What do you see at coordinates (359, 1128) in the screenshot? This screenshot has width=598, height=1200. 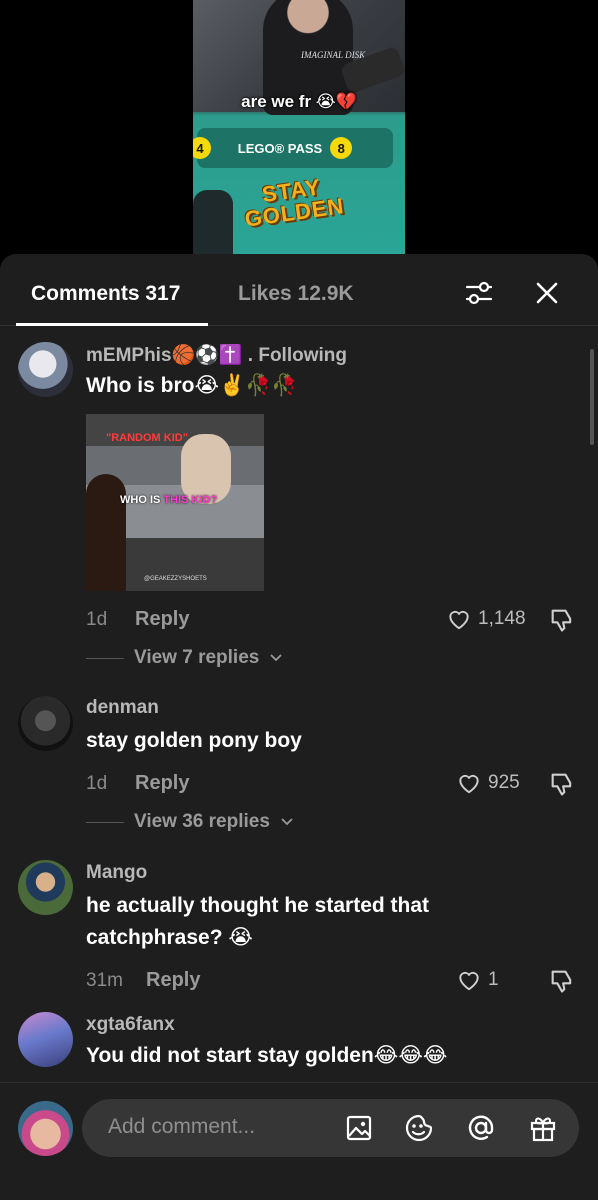 I see `image-icon` at bounding box center [359, 1128].